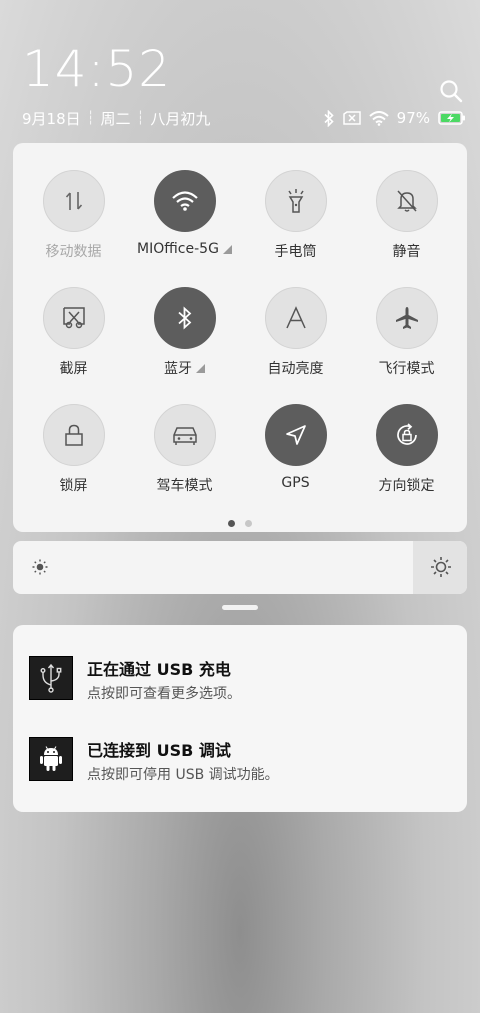 This screenshot has height=1013, width=480. I want to click on tile-rotation-lock: 方向锁定, so click(406, 459).